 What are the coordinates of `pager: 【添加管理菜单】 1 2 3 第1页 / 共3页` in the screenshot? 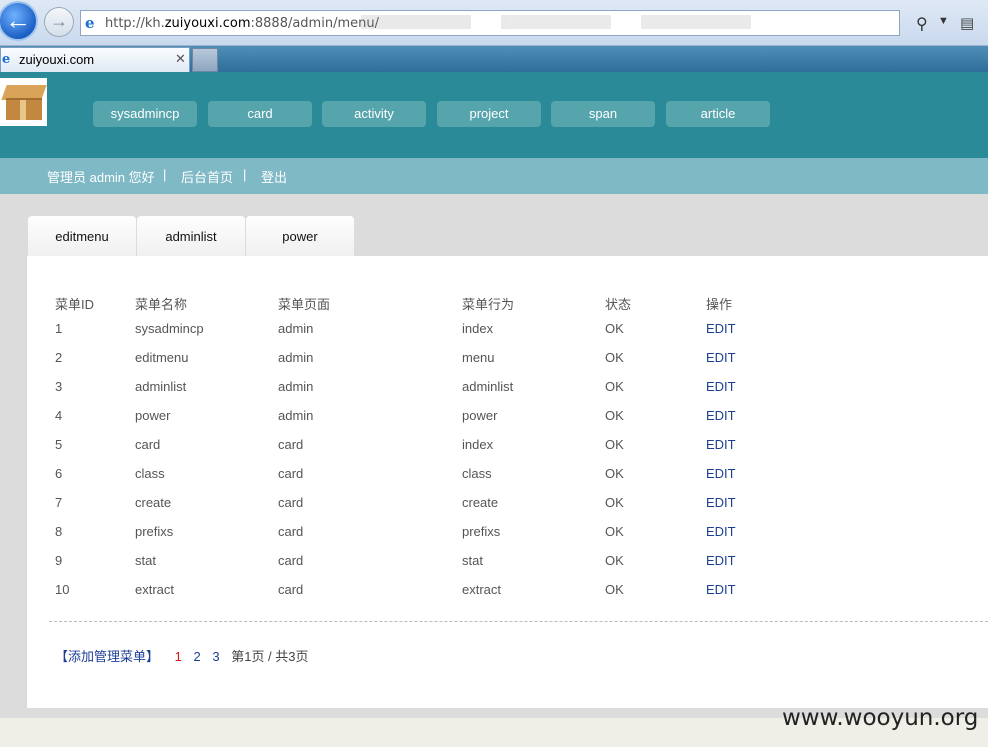 It's located at (186, 655).